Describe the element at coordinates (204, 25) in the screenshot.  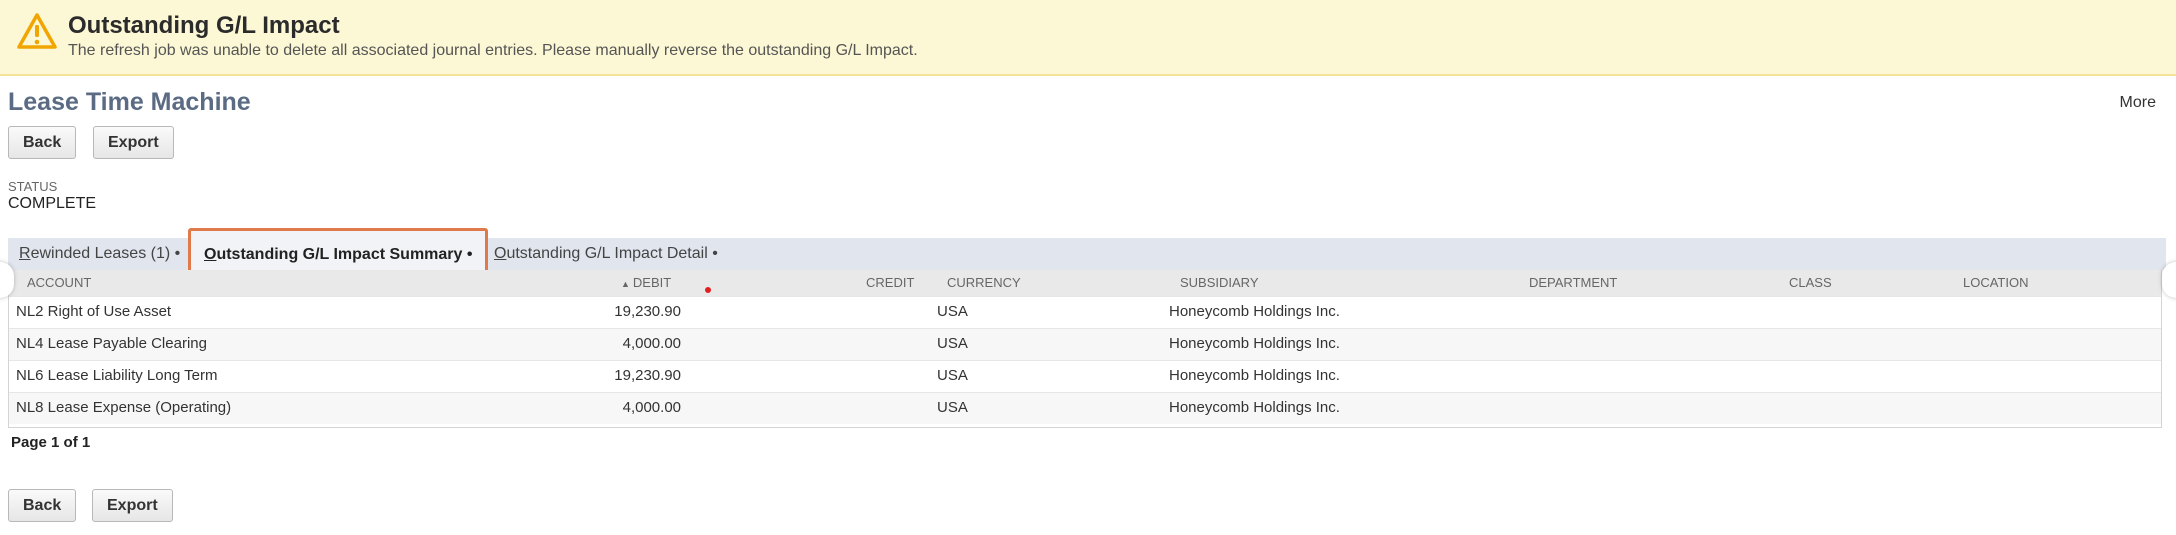
I see `alert-title: Outstanding G/L Impact` at that location.